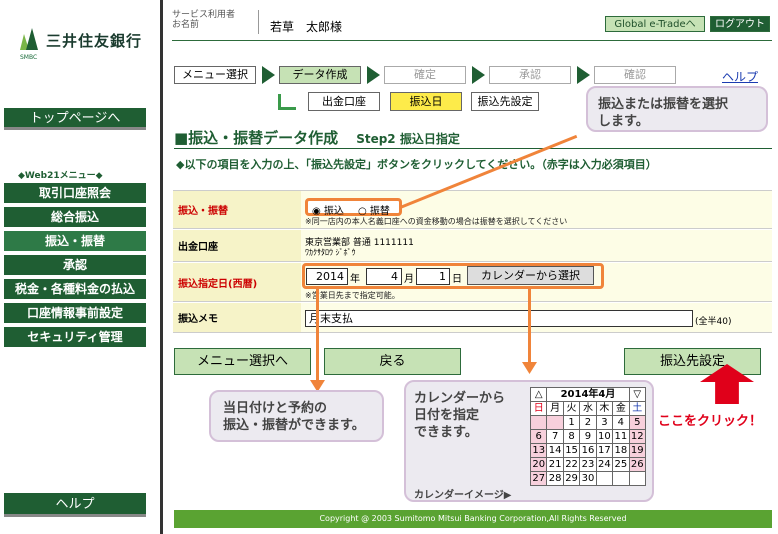 The image size is (778, 534). What do you see at coordinates (374, 209) in the screenshot?
I see `radio-furikae: ○ 振替` at bounding box center [374, 209].